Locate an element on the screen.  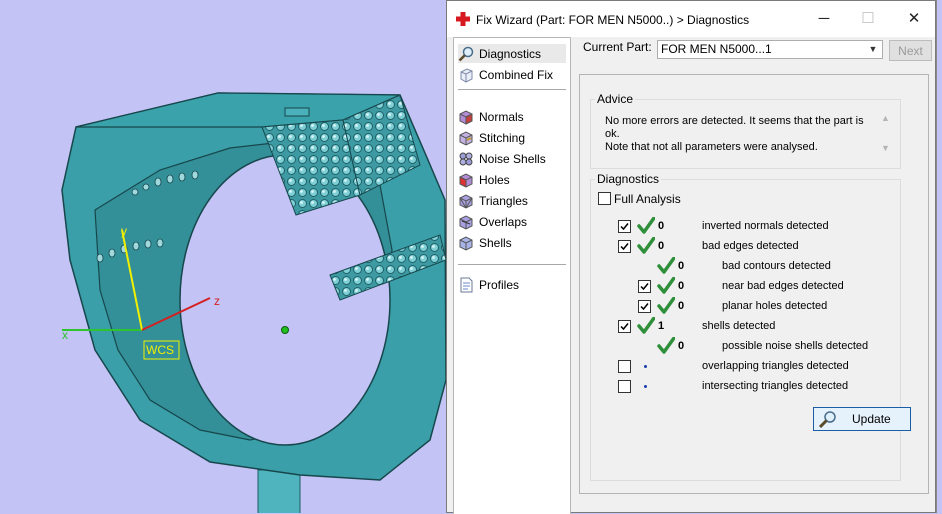
nav-item-combined-fix: Combined Fix is located at coordinates (512, 74).